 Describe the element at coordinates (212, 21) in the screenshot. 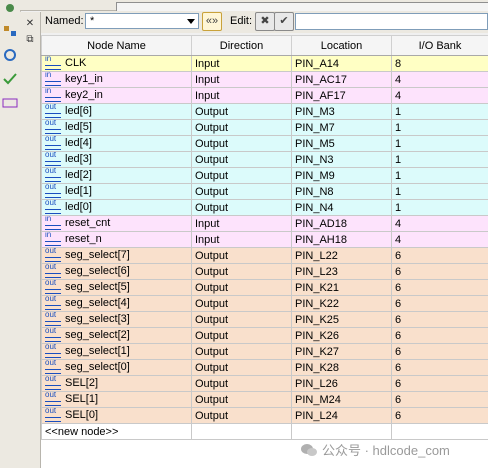

I see `filter-expand-button: «»` at that location.